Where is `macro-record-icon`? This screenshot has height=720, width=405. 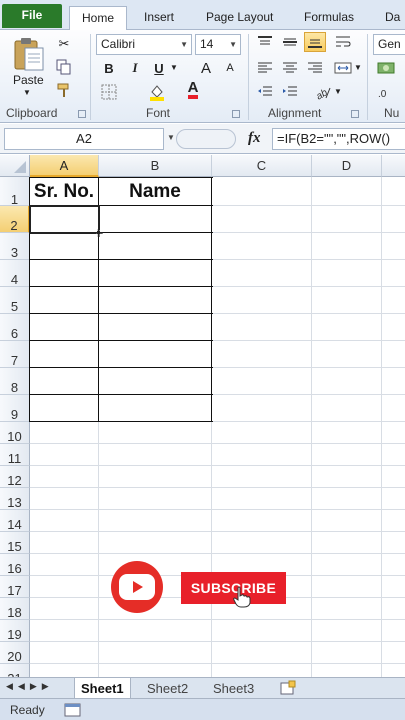 macro-record-icon is located at coordinates (73, 711).